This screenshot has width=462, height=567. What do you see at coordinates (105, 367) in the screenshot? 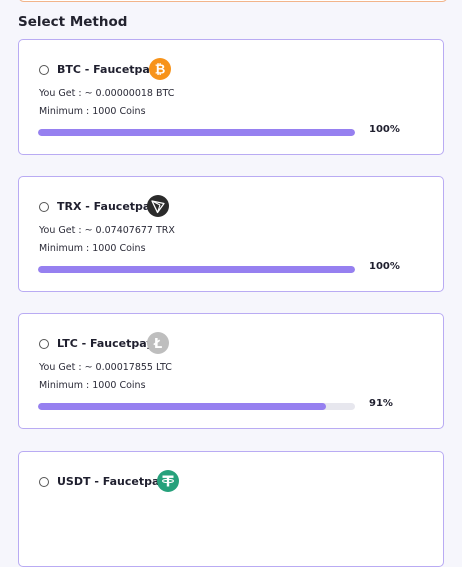
I see `you-get-text: You Get : ~ 0.00017855 LTC` at bounding box center [105, 367].